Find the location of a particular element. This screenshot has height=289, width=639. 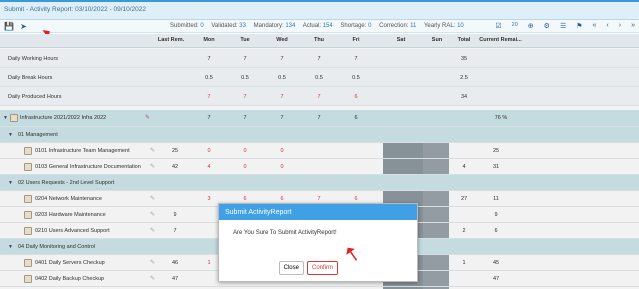

dialog-message: Are You Sure To Submit ActivityReport! is located at coordinates (285, 233).